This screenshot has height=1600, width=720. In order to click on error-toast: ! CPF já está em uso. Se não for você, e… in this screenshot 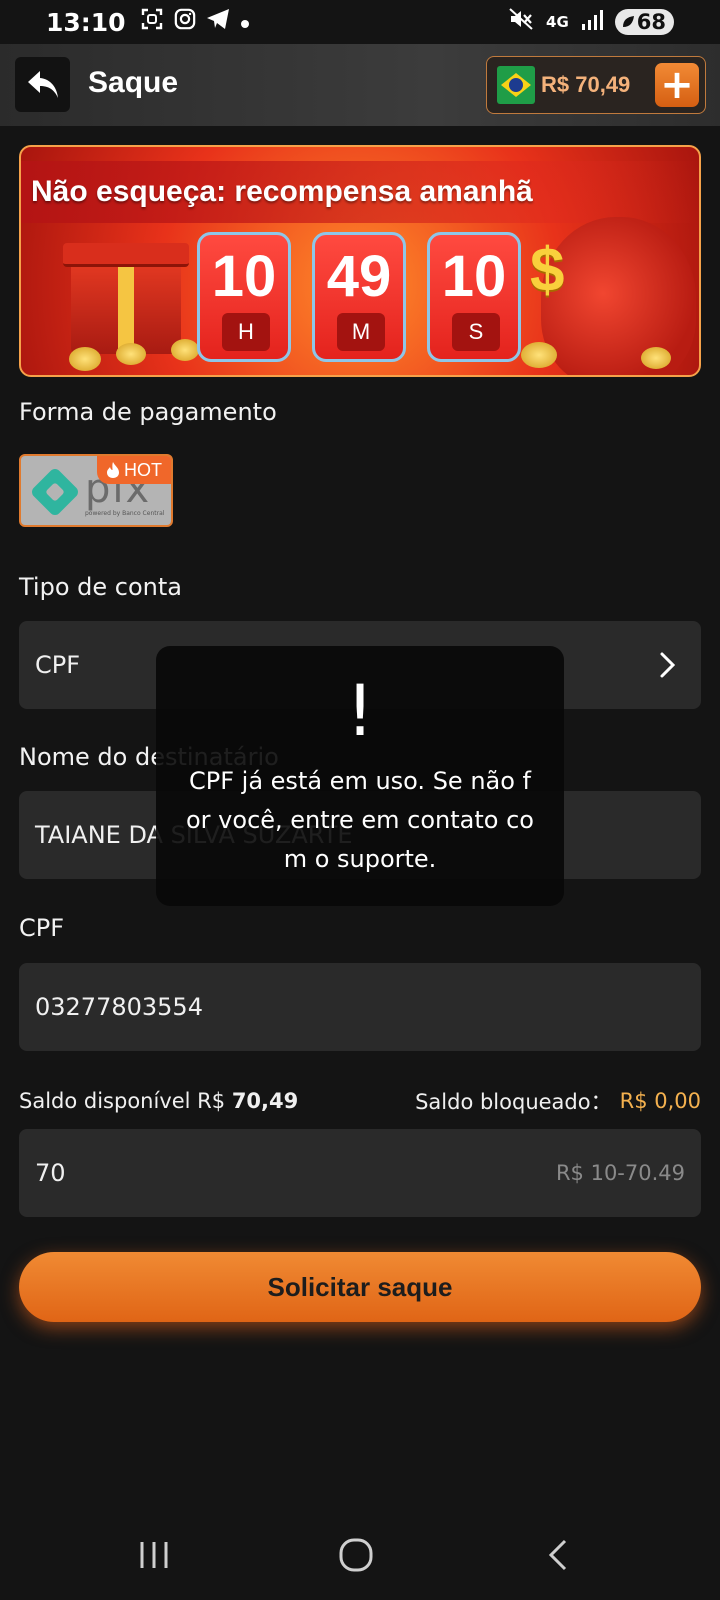, I will do `click(360, 776)`.